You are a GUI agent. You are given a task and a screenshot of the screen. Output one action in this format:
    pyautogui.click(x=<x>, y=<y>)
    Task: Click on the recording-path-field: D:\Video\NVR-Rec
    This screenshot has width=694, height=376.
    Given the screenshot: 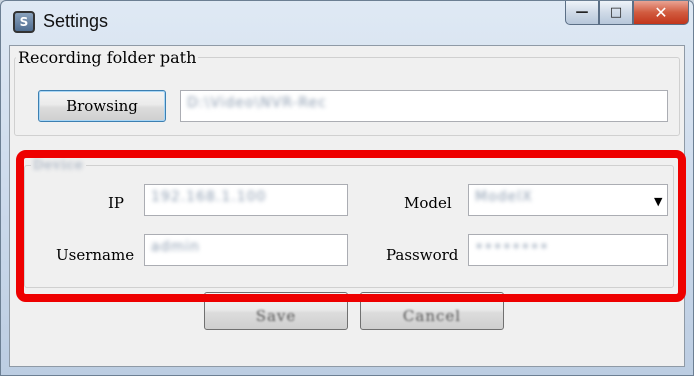 What is the action you would take?
    pyautogui.click(x=424, y=106)
    